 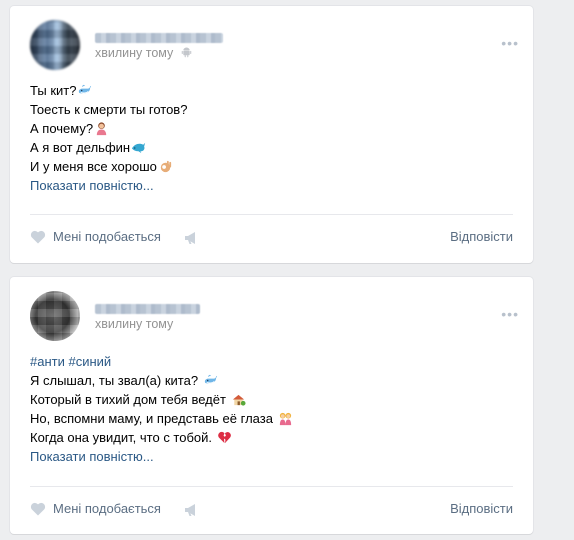 What do you see at coordinates (239, 400) in the screenshot?
I see `house-with-garden-emoji-icon` at bounding box center [239, 400].